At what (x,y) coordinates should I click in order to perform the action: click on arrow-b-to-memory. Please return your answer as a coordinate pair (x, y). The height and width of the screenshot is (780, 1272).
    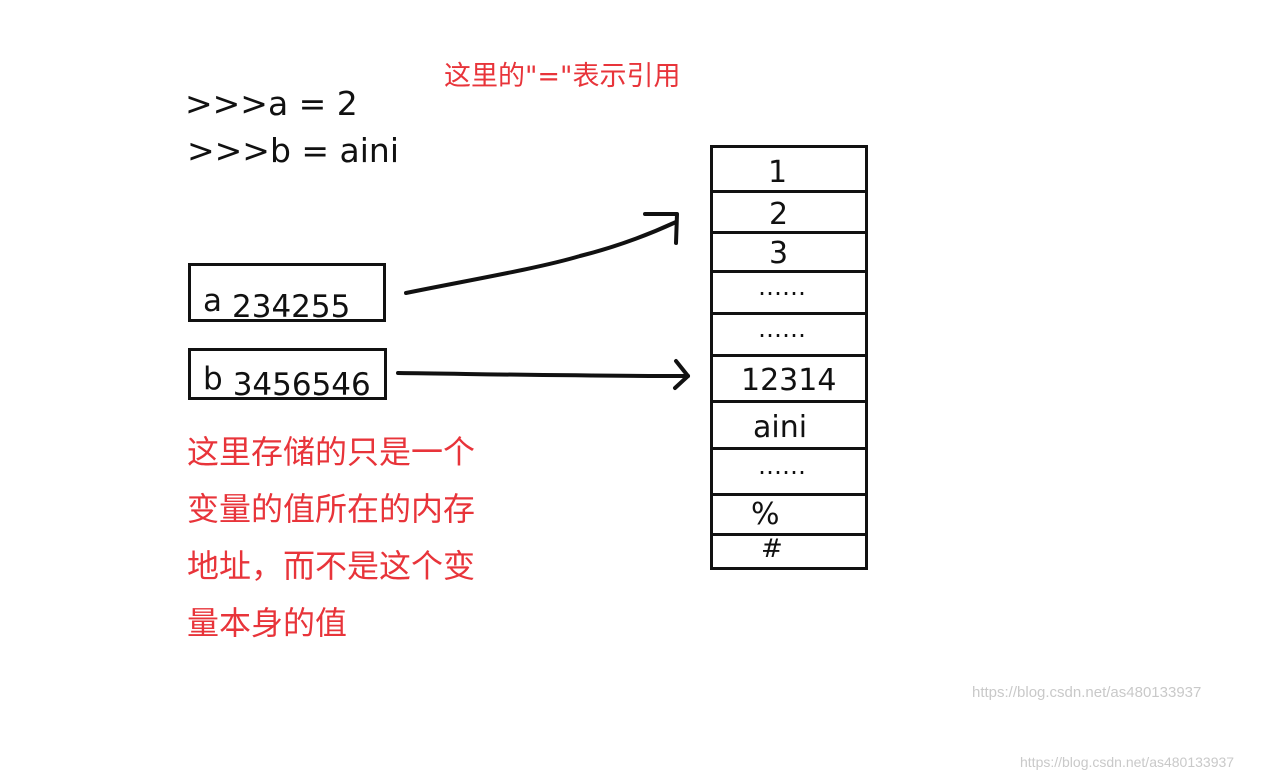
    Looking at the image, I should click on (543, 374).